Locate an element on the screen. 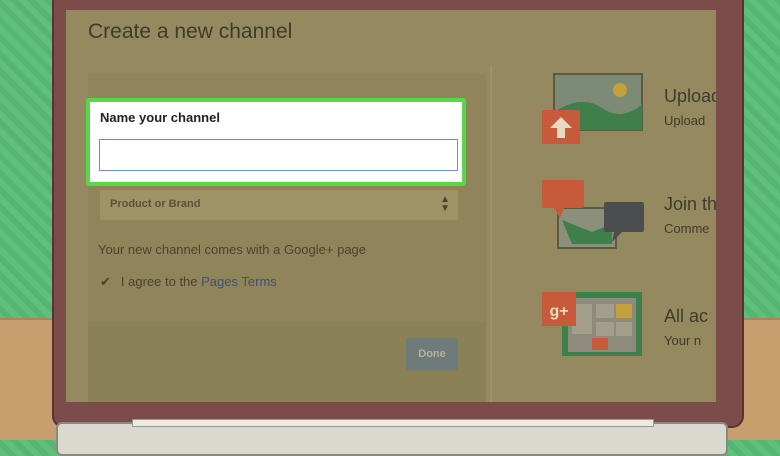 The width and height of the screenshot is (780, 456). select-arrows-icon: ▲ ▼ is located at coordinates (445, 204).